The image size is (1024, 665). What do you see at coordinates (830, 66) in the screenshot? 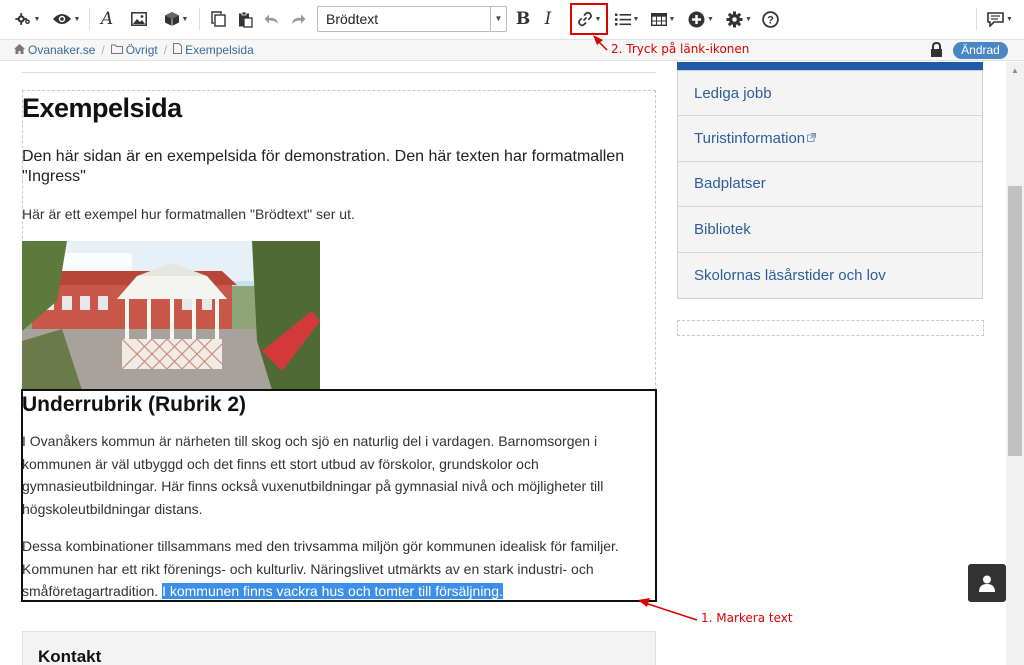
I see `sidebar-accent-bar` at bounding box center [830, 66].